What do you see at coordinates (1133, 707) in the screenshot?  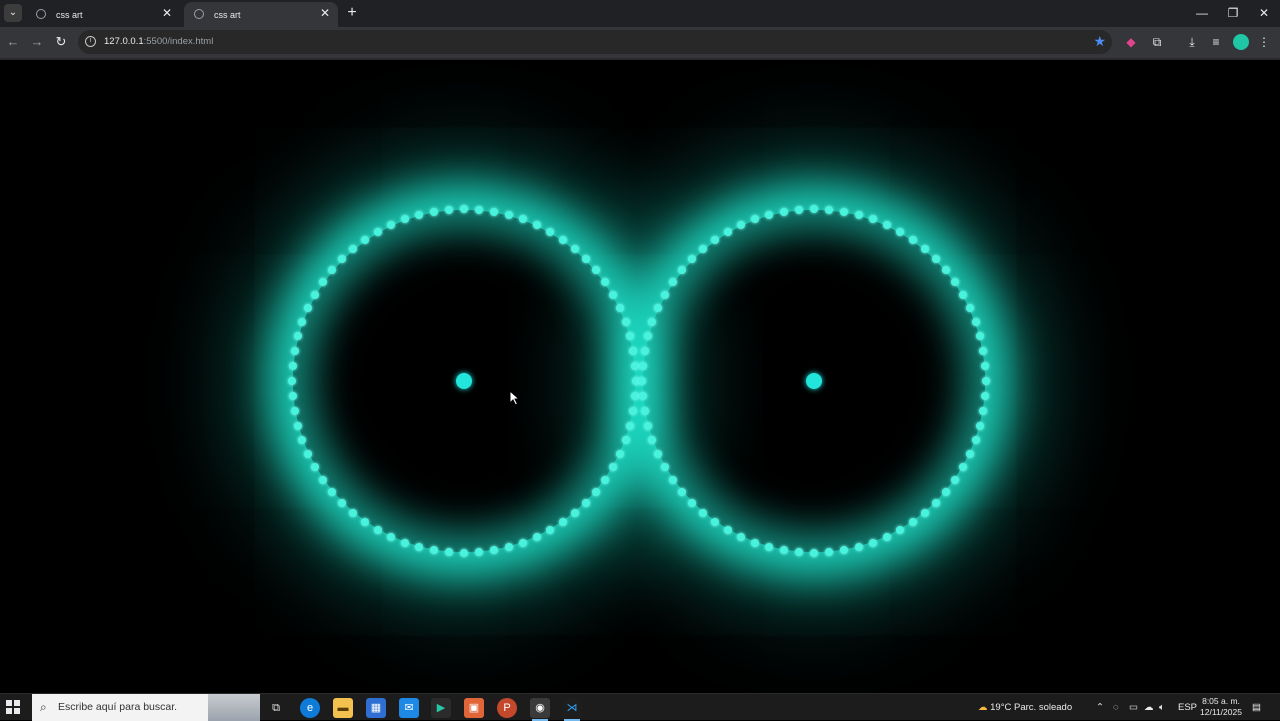 I see `battery-icon: ▭` at bounding box center [1133, 707].